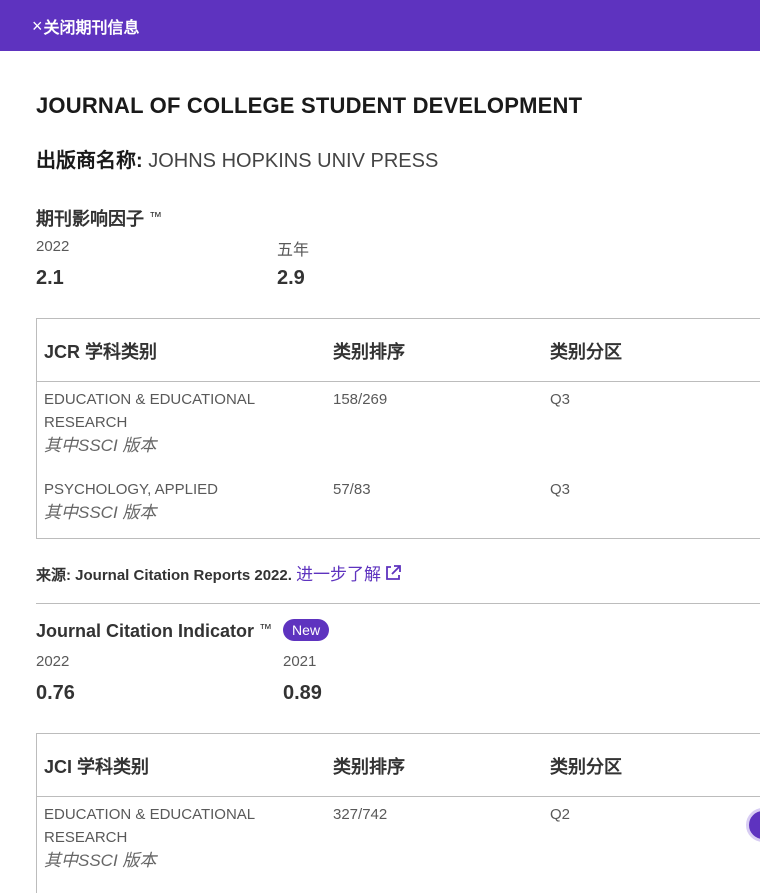 Image resolution: width=760 pixels, height=893 pixels. I want to click on jci-heading: Journal Citation Indicator ™ New, so click(183, 630).